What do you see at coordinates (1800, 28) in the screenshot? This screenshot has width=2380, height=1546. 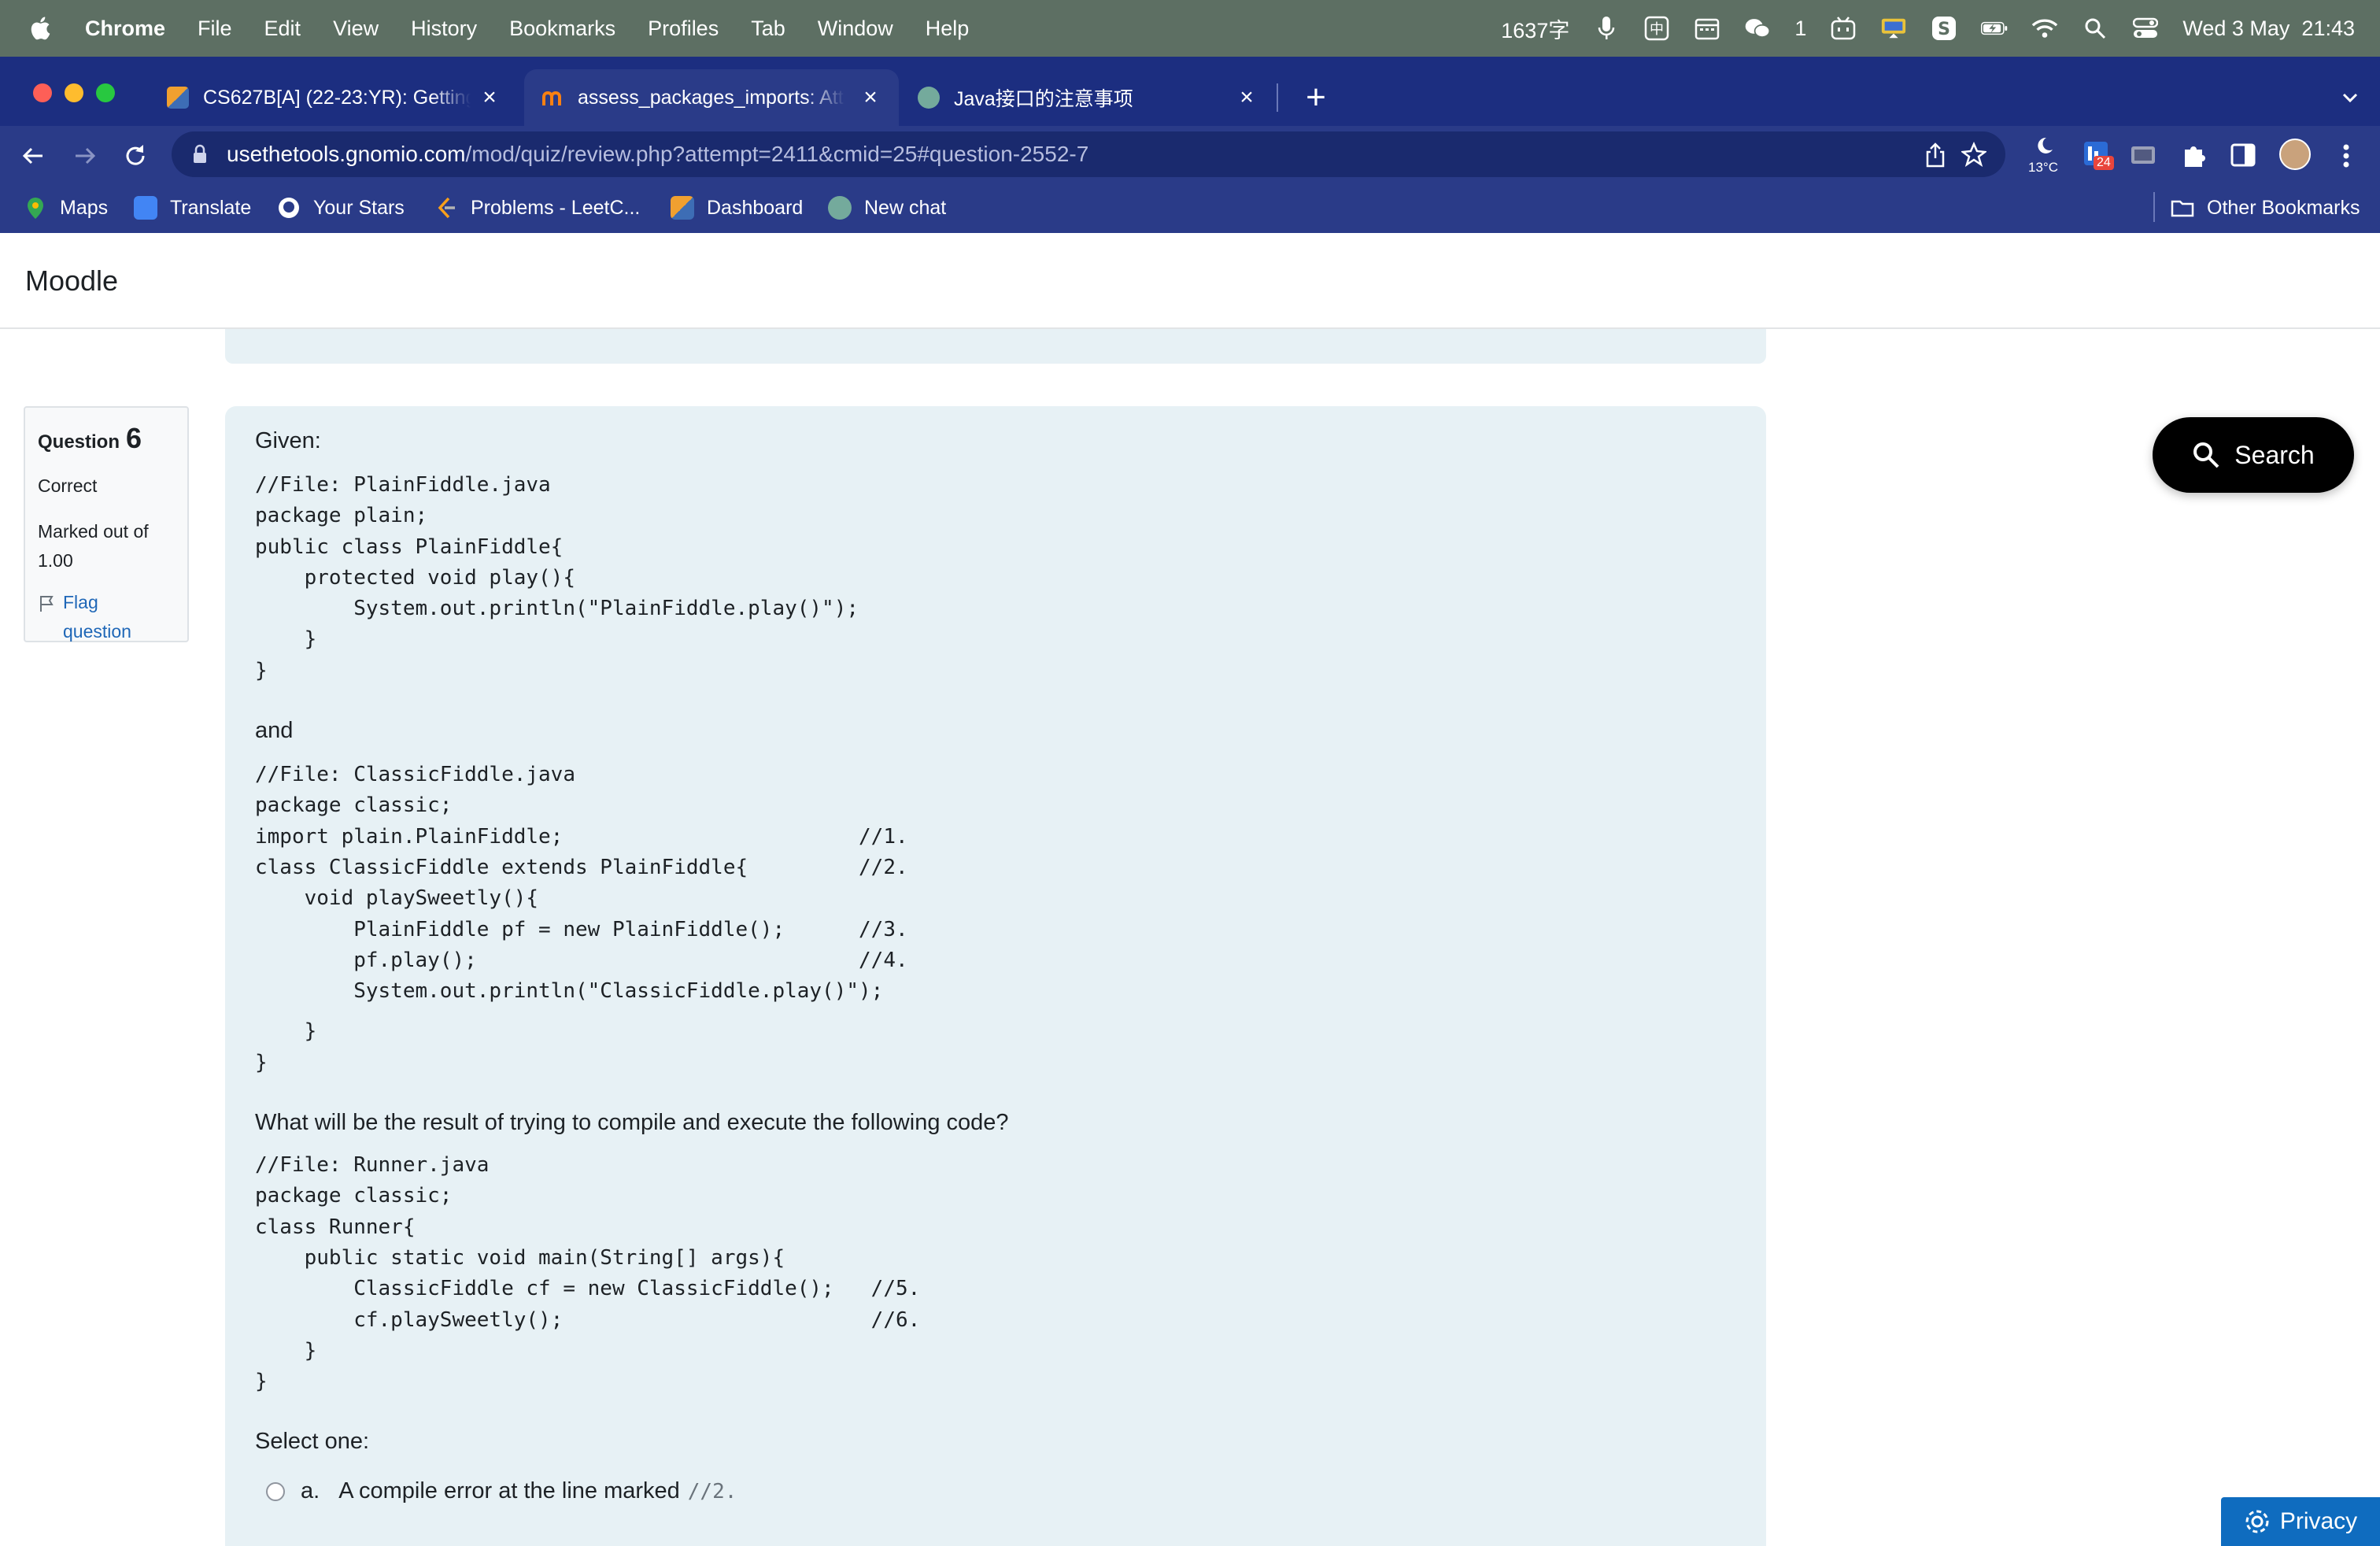 I see `wechat-count: 1` at bounding box center [1800, 28].